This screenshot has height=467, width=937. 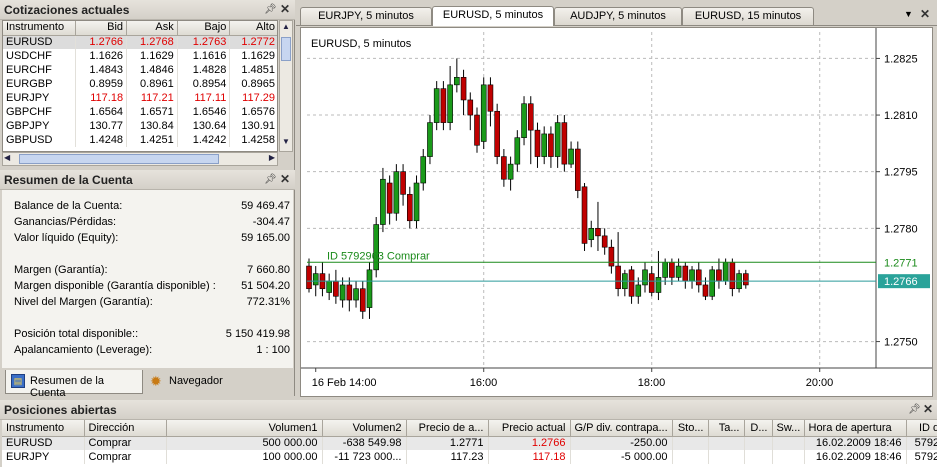 I want to click on tab-menu-icon: ▼, so click(x=908, y=14).